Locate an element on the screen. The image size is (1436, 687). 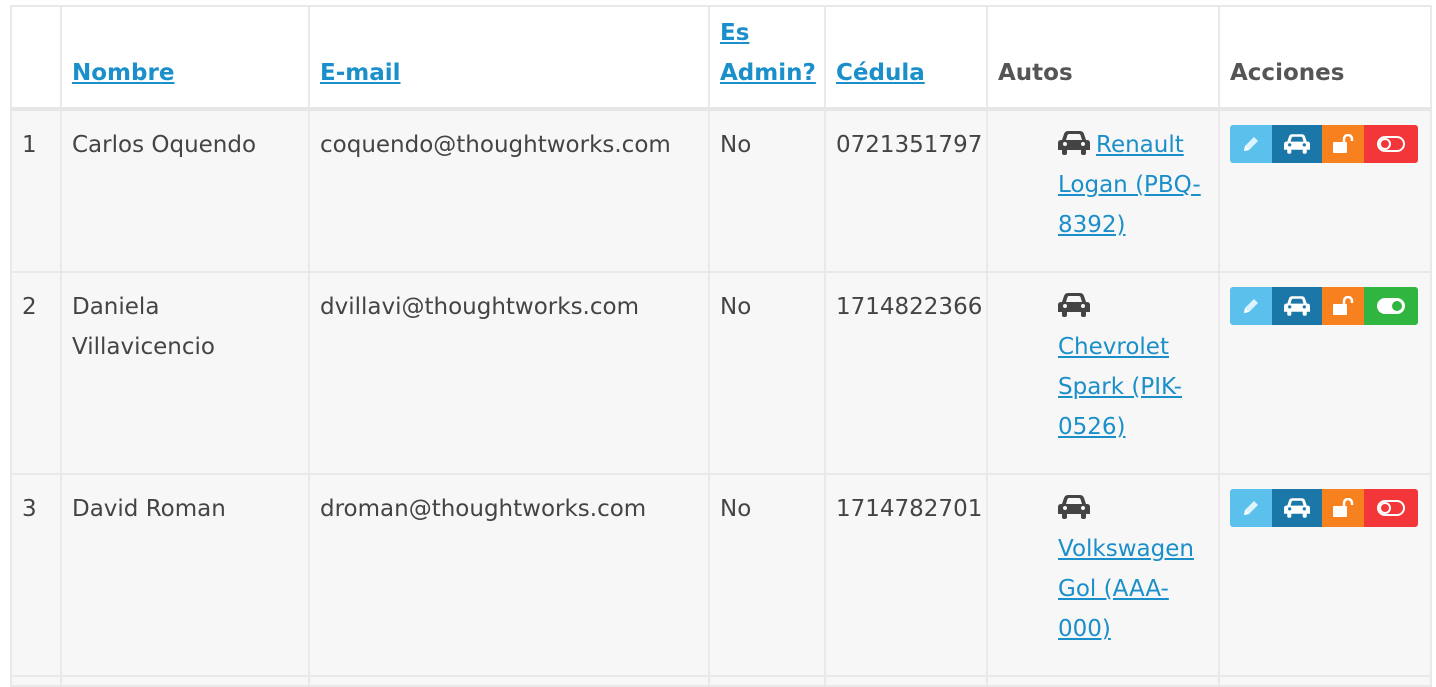
sort-nombre-link: Nombre is located at coordinates (123, 73).